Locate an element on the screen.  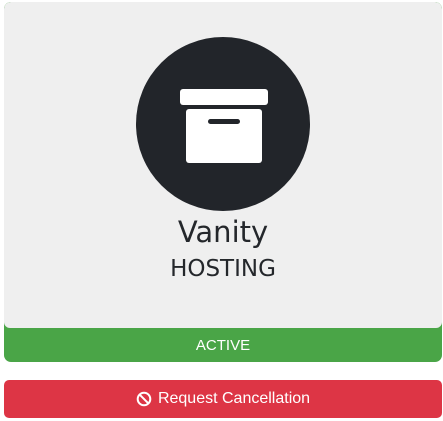
status-badge: ACTIVE is located at coordinates (223, 345).